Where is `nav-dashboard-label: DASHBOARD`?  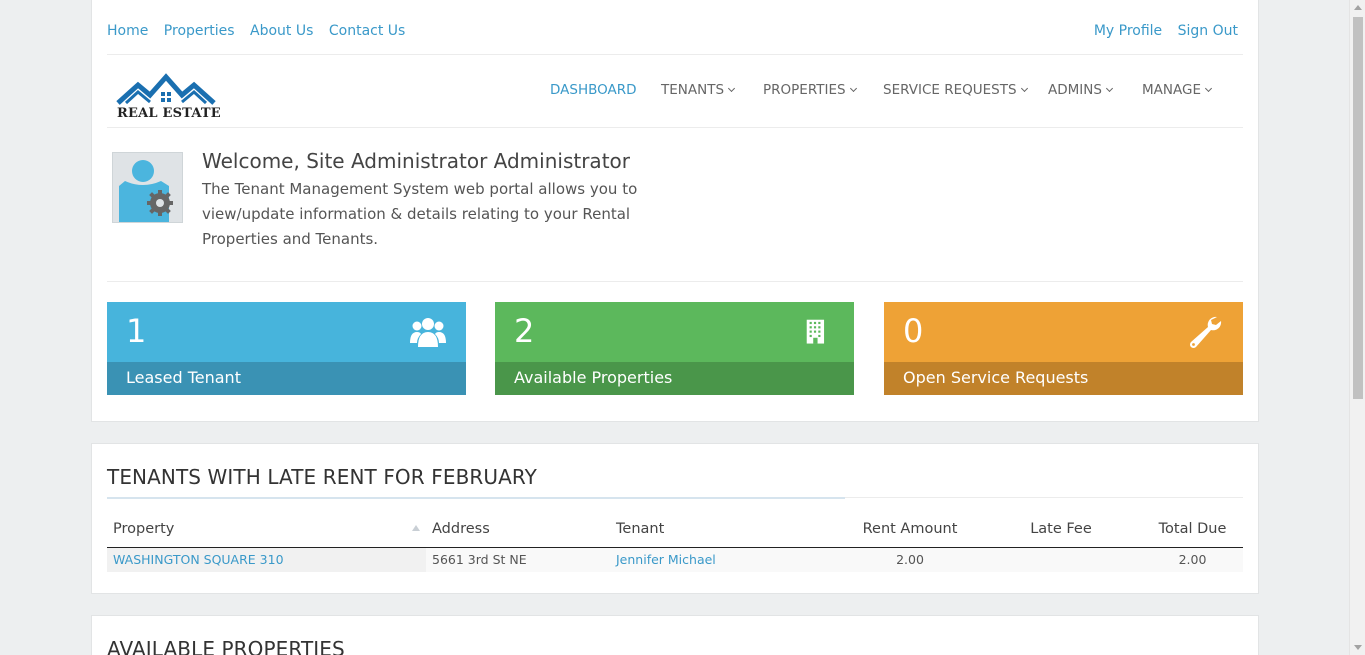 nav-dashboard-label: DASHBOARD is located at coordinates (593, 90).